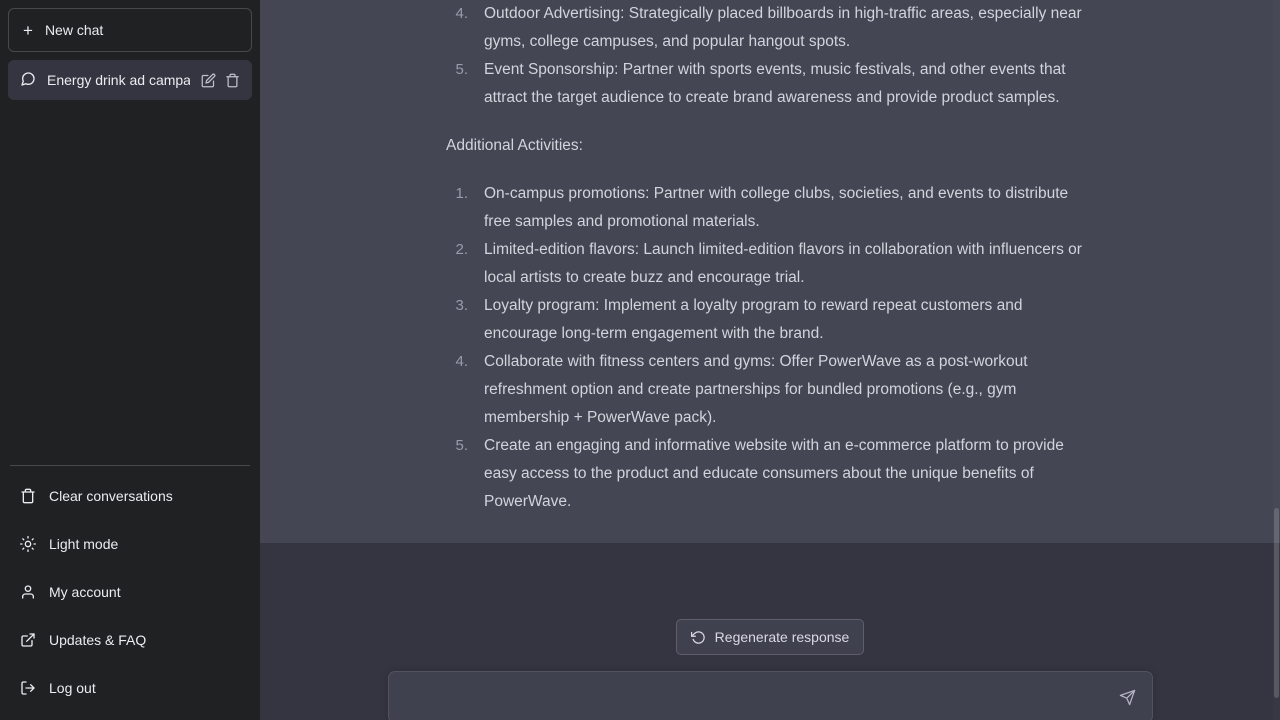 This screenshot has height=720, width=1280. I want to click on regenerate-response-label: Regenerate response, so click(782, 637).